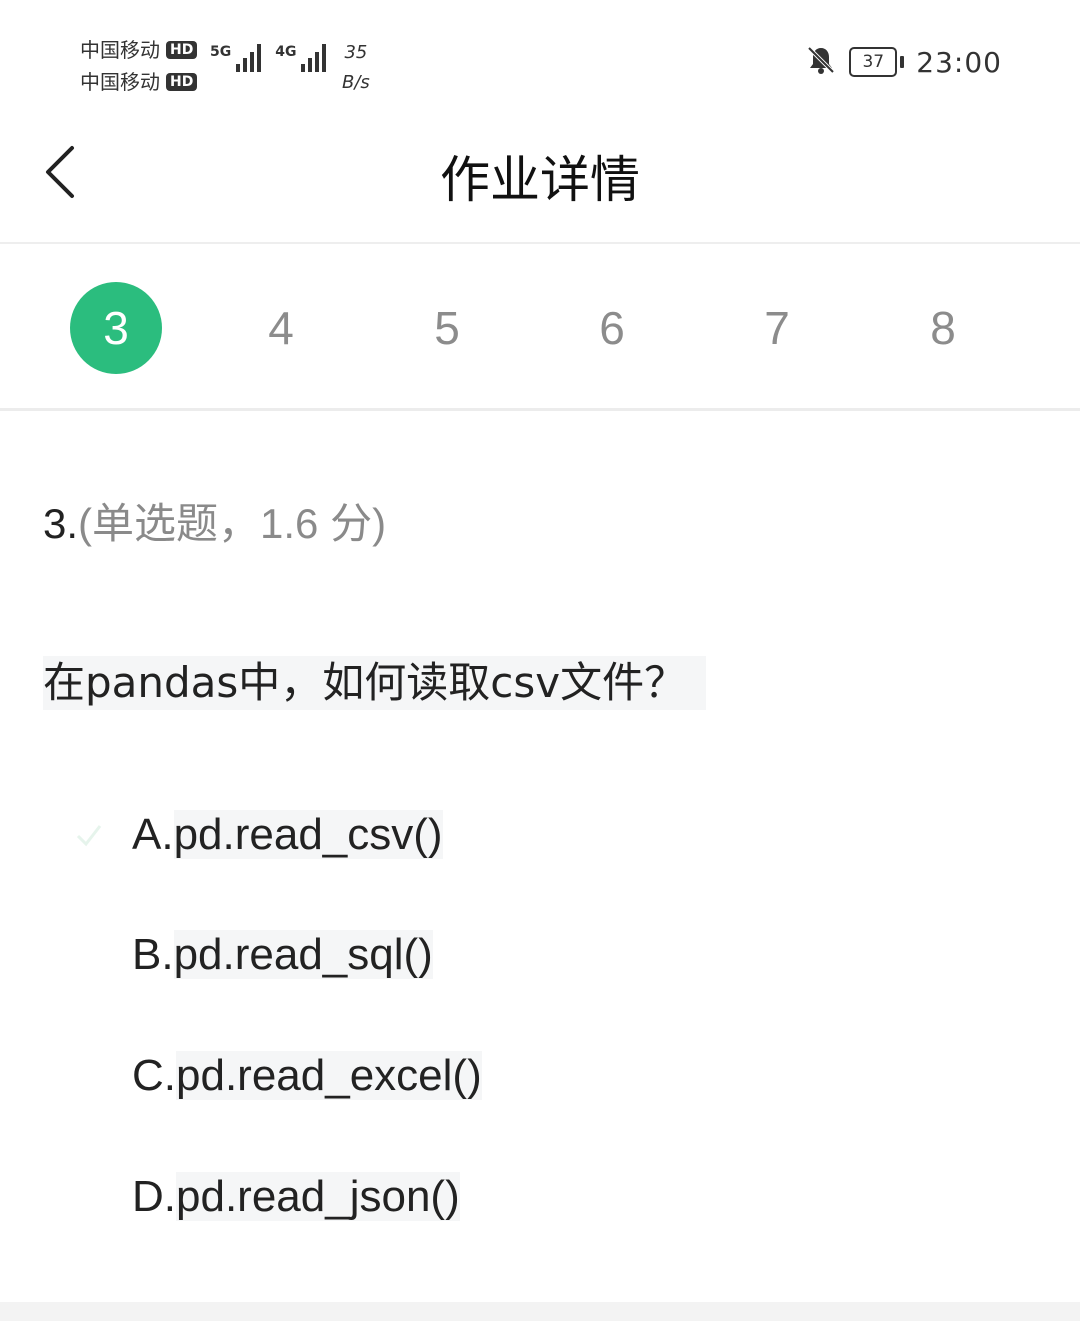 This screenshot has height=1321, width=1080. What do you see at coordinates (959, 62) in the screenshot?
I see `clock: 23:00` at bounding box center [959, 62].